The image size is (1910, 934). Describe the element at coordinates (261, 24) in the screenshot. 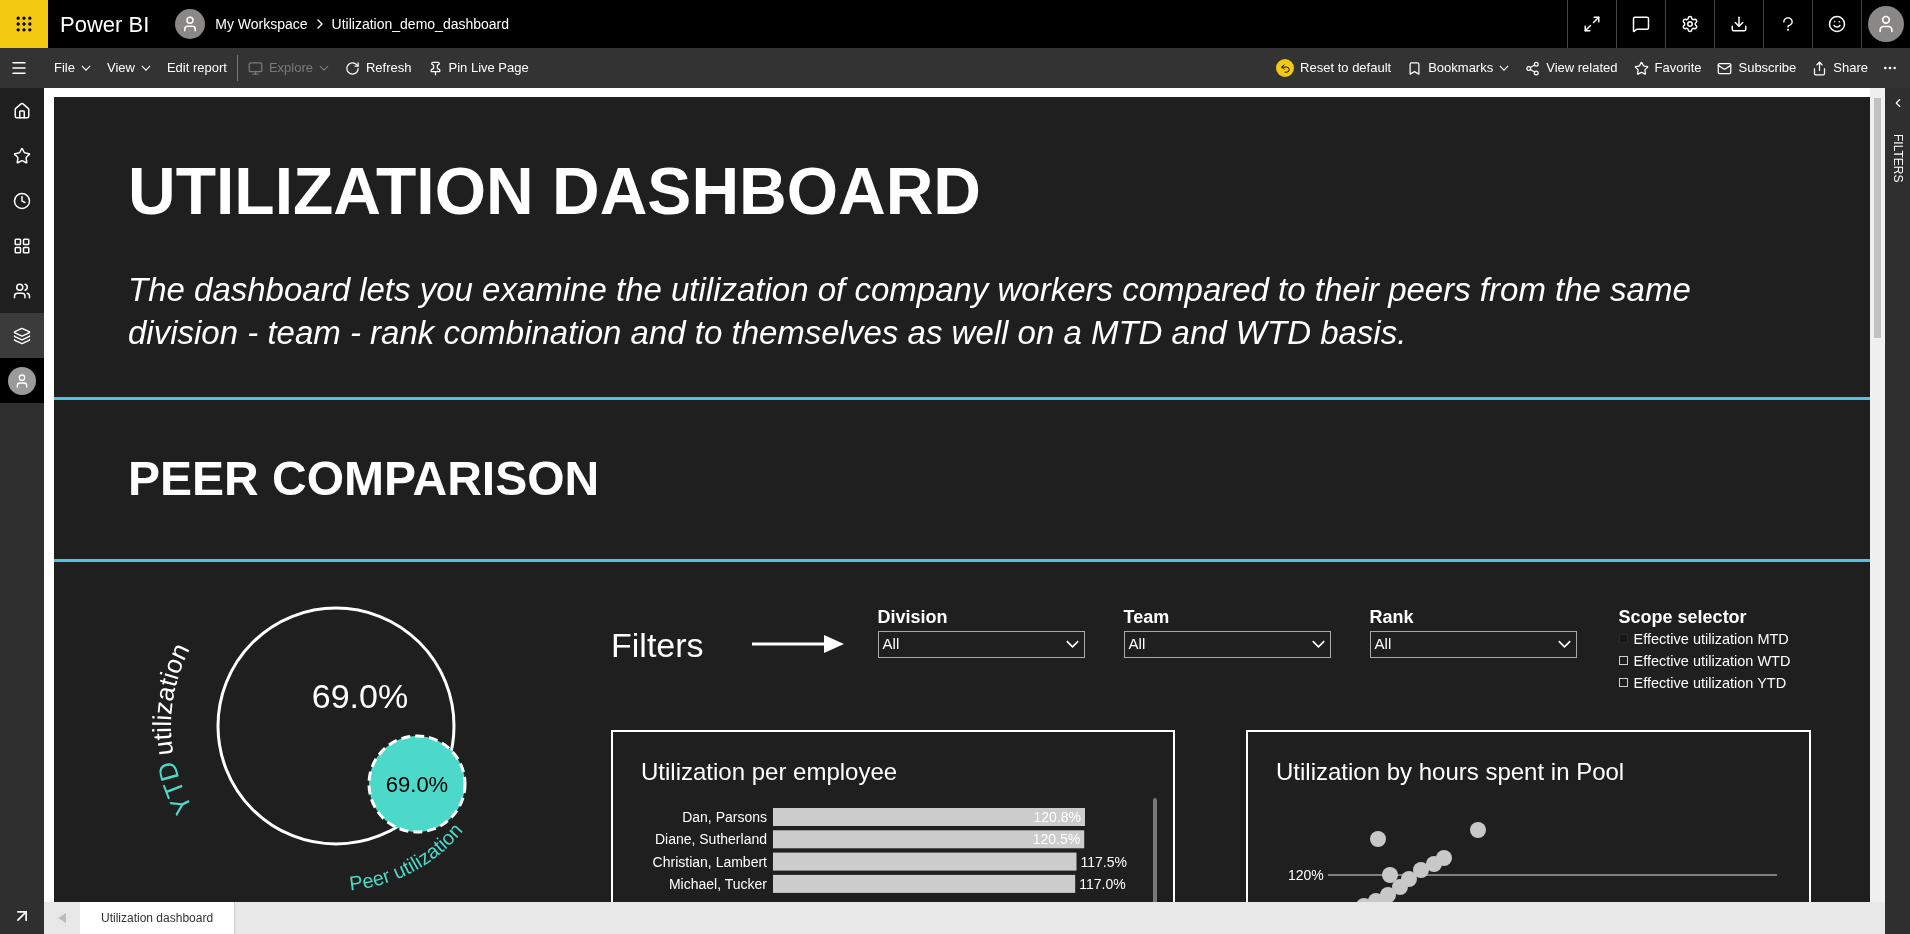

I see `breadcrumb-link: My Workspace` at that location.